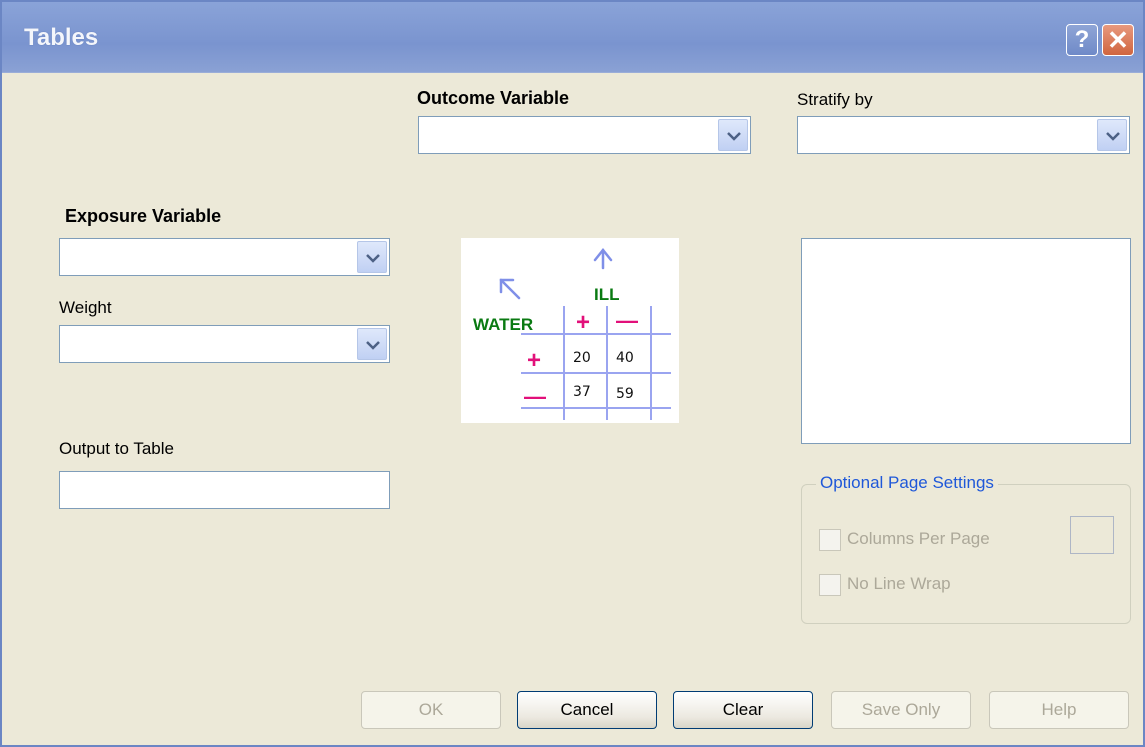  What do you see at coordinates (572, 37) in the screenshot?
I see `title-bar: Tables ? ✕` at bounding box center [572, 37].